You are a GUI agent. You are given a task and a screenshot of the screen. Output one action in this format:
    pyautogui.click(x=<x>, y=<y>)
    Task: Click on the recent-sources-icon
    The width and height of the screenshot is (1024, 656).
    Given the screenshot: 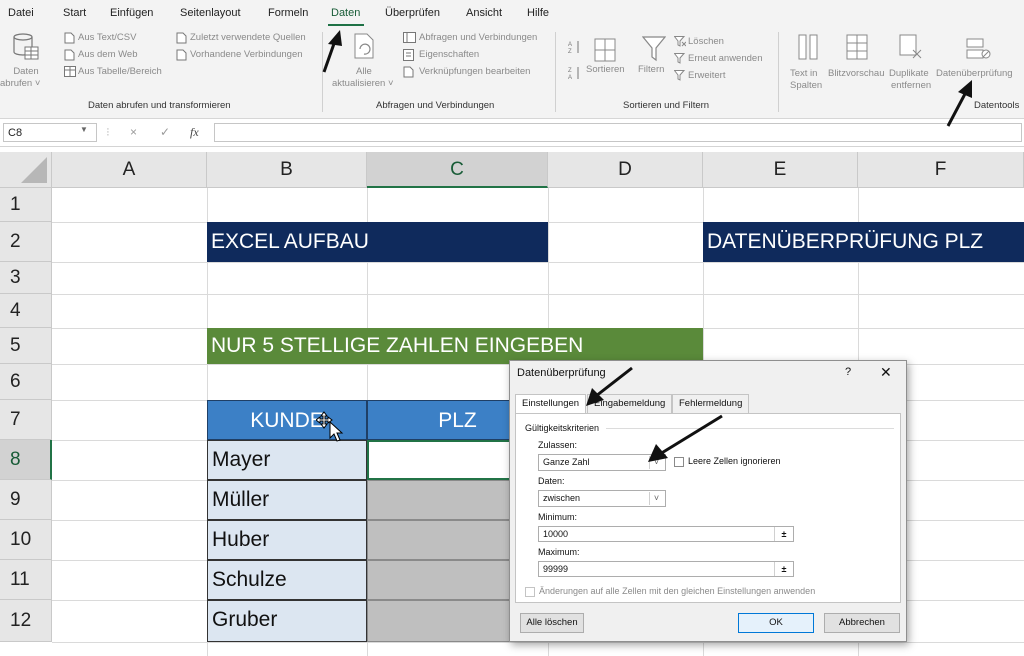 What is the action you would take?
    pyautogui.click(x=181, y=38)
    